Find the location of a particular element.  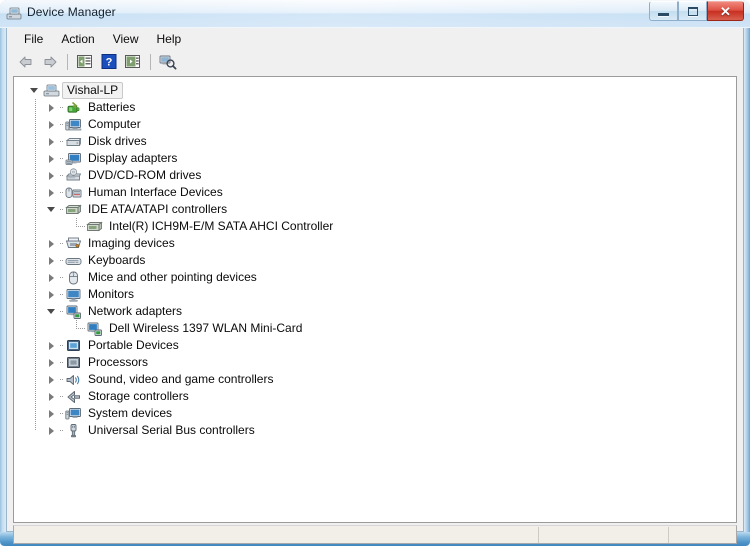

tree-item-display-adapters: Display adapters is located at coordinates (375, 158).